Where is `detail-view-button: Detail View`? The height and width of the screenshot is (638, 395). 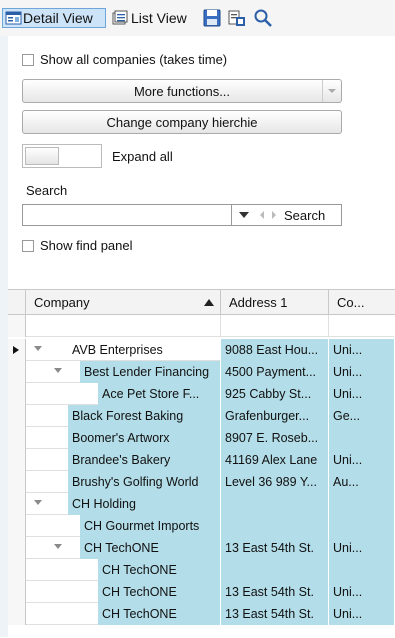 detail-view-button: Detail View is located at coordinates (54, 18).